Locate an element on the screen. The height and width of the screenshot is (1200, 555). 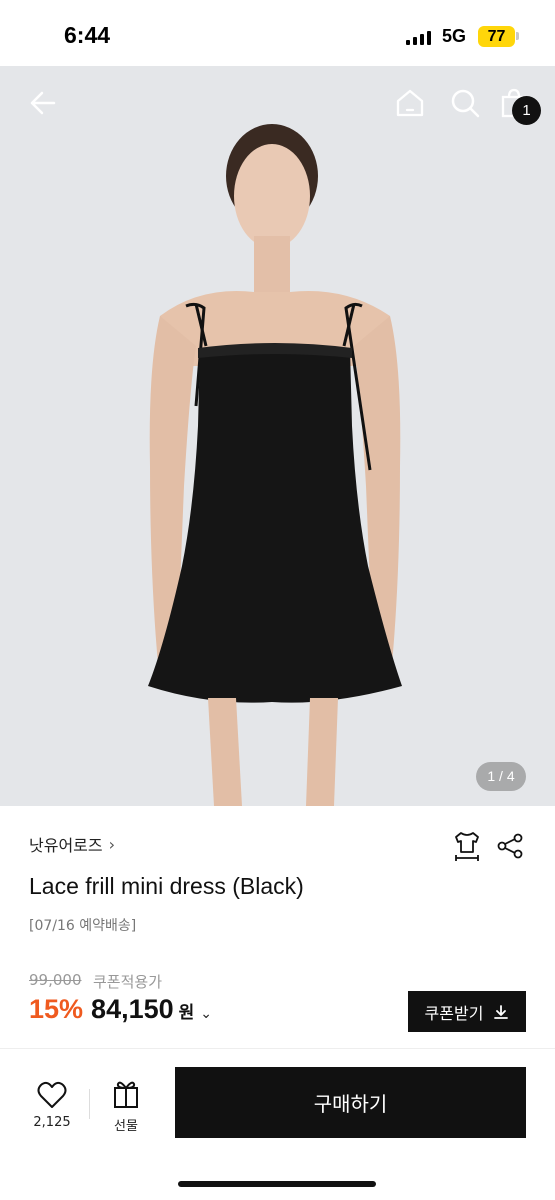
like-button: 2,125 is located at coordinates (52, 1105).